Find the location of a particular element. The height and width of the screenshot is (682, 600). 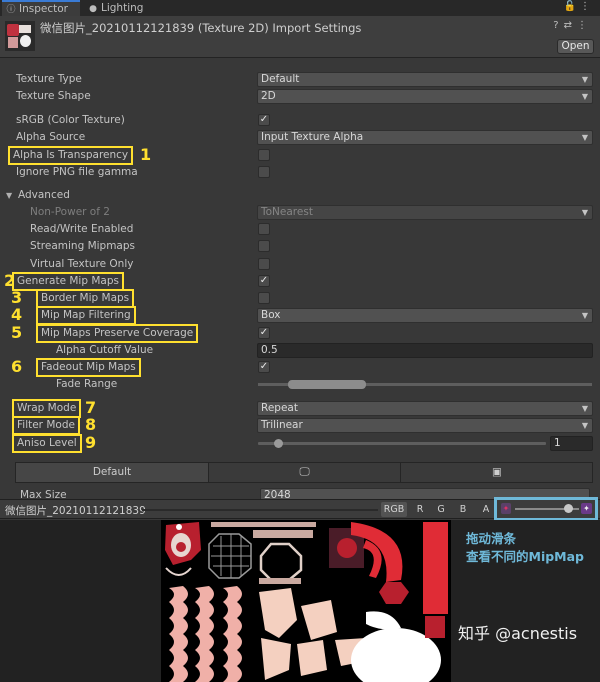

mip-level-slider-highlight: ✦ ✦ is located at coordinates (546, 509).